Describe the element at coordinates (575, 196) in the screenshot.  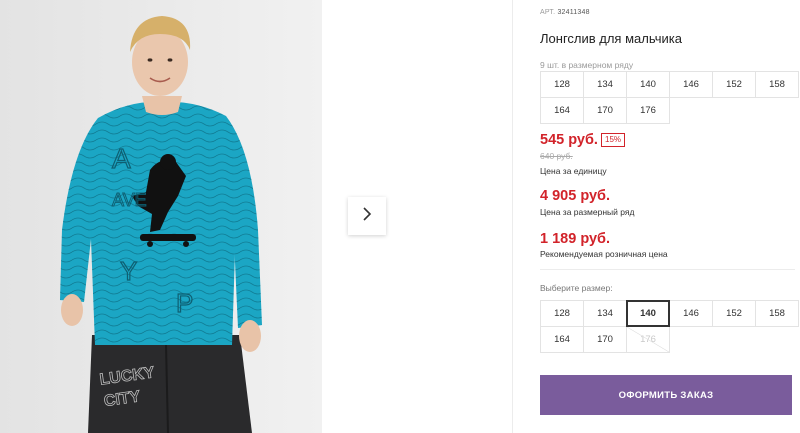
I see `range-price: 4 905 руб.` at that location.